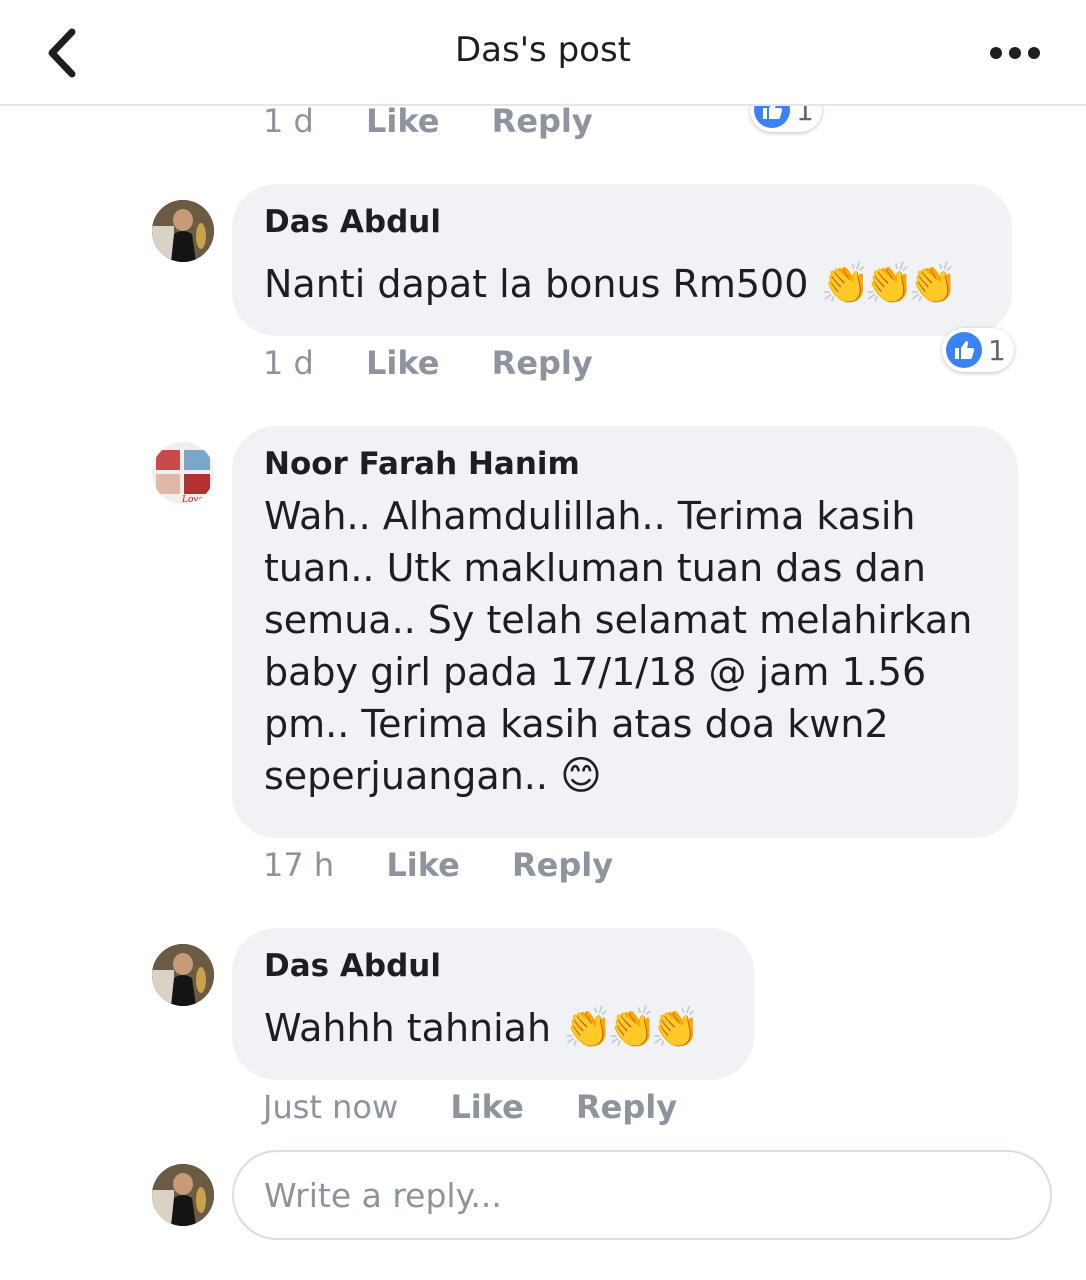  Describe the element at coordinates (331, 1107) in the screenshot. I see `comment-time: Just now` at that location.